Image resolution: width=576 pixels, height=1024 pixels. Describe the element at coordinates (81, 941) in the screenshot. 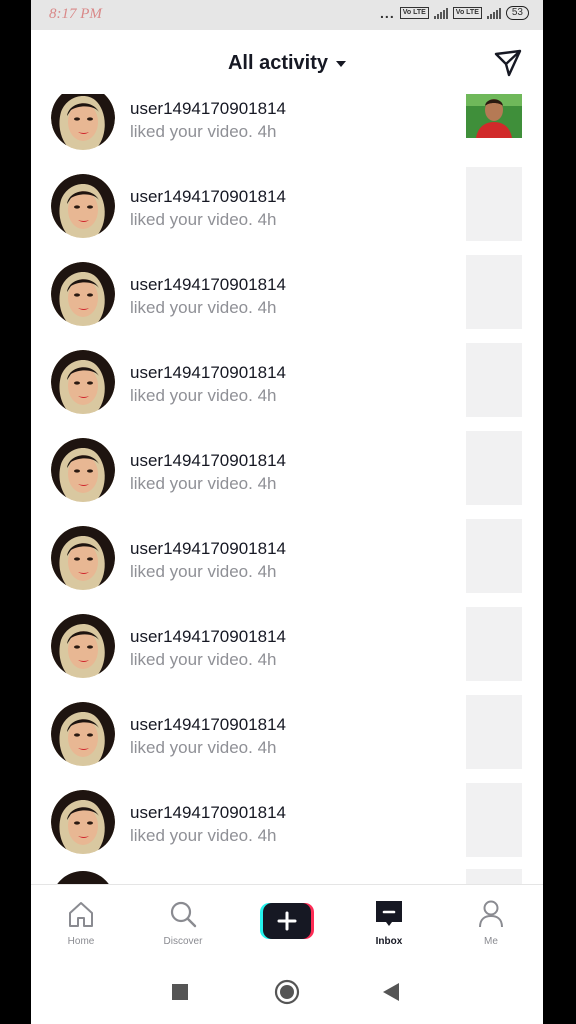

I see `nav-home-label: Home` at that location.